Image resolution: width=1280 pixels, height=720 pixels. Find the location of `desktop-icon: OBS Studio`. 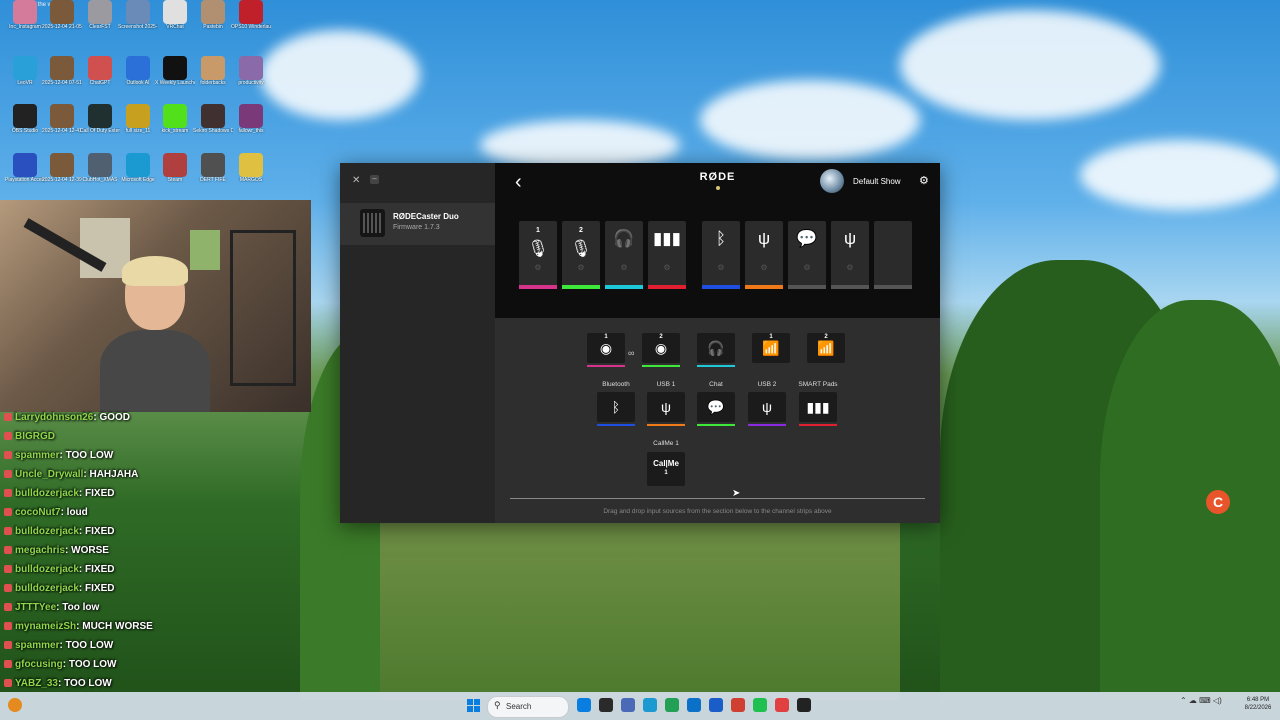

desktop-icon: OBS Studio is located at coordinates (25, 119).